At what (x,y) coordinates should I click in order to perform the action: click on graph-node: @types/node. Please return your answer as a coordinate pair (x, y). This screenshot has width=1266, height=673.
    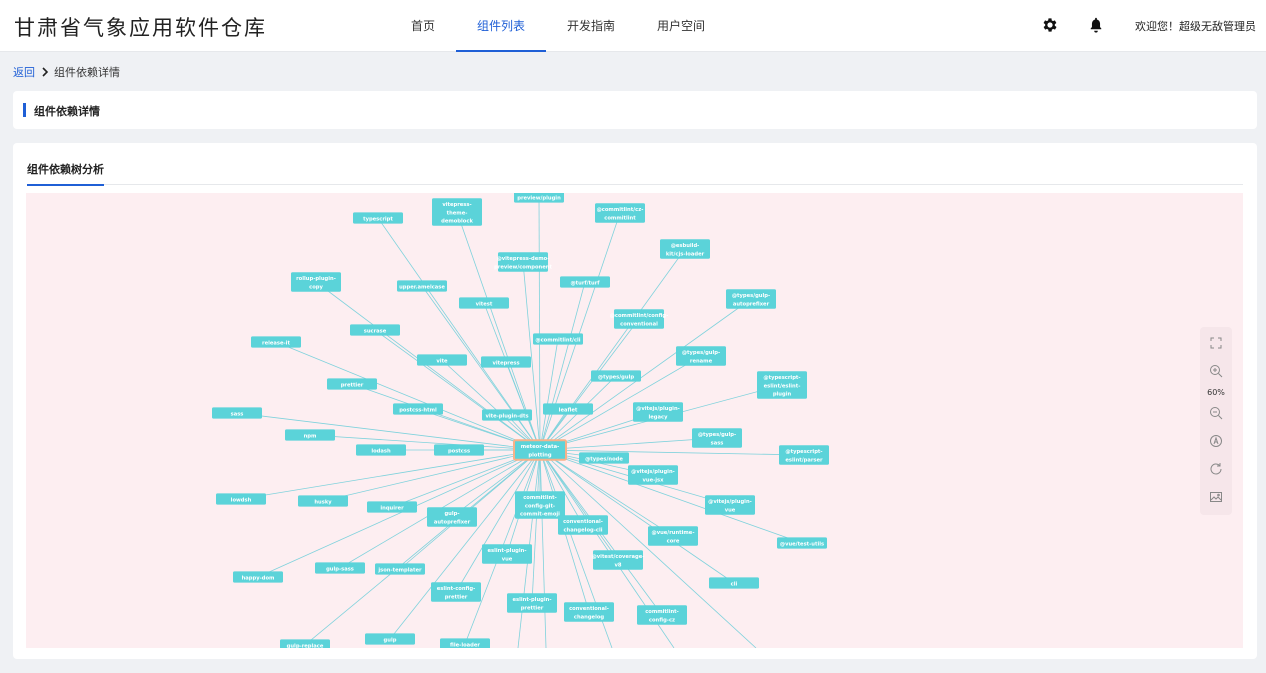
    Looking at the image, I should click on (604, 458).